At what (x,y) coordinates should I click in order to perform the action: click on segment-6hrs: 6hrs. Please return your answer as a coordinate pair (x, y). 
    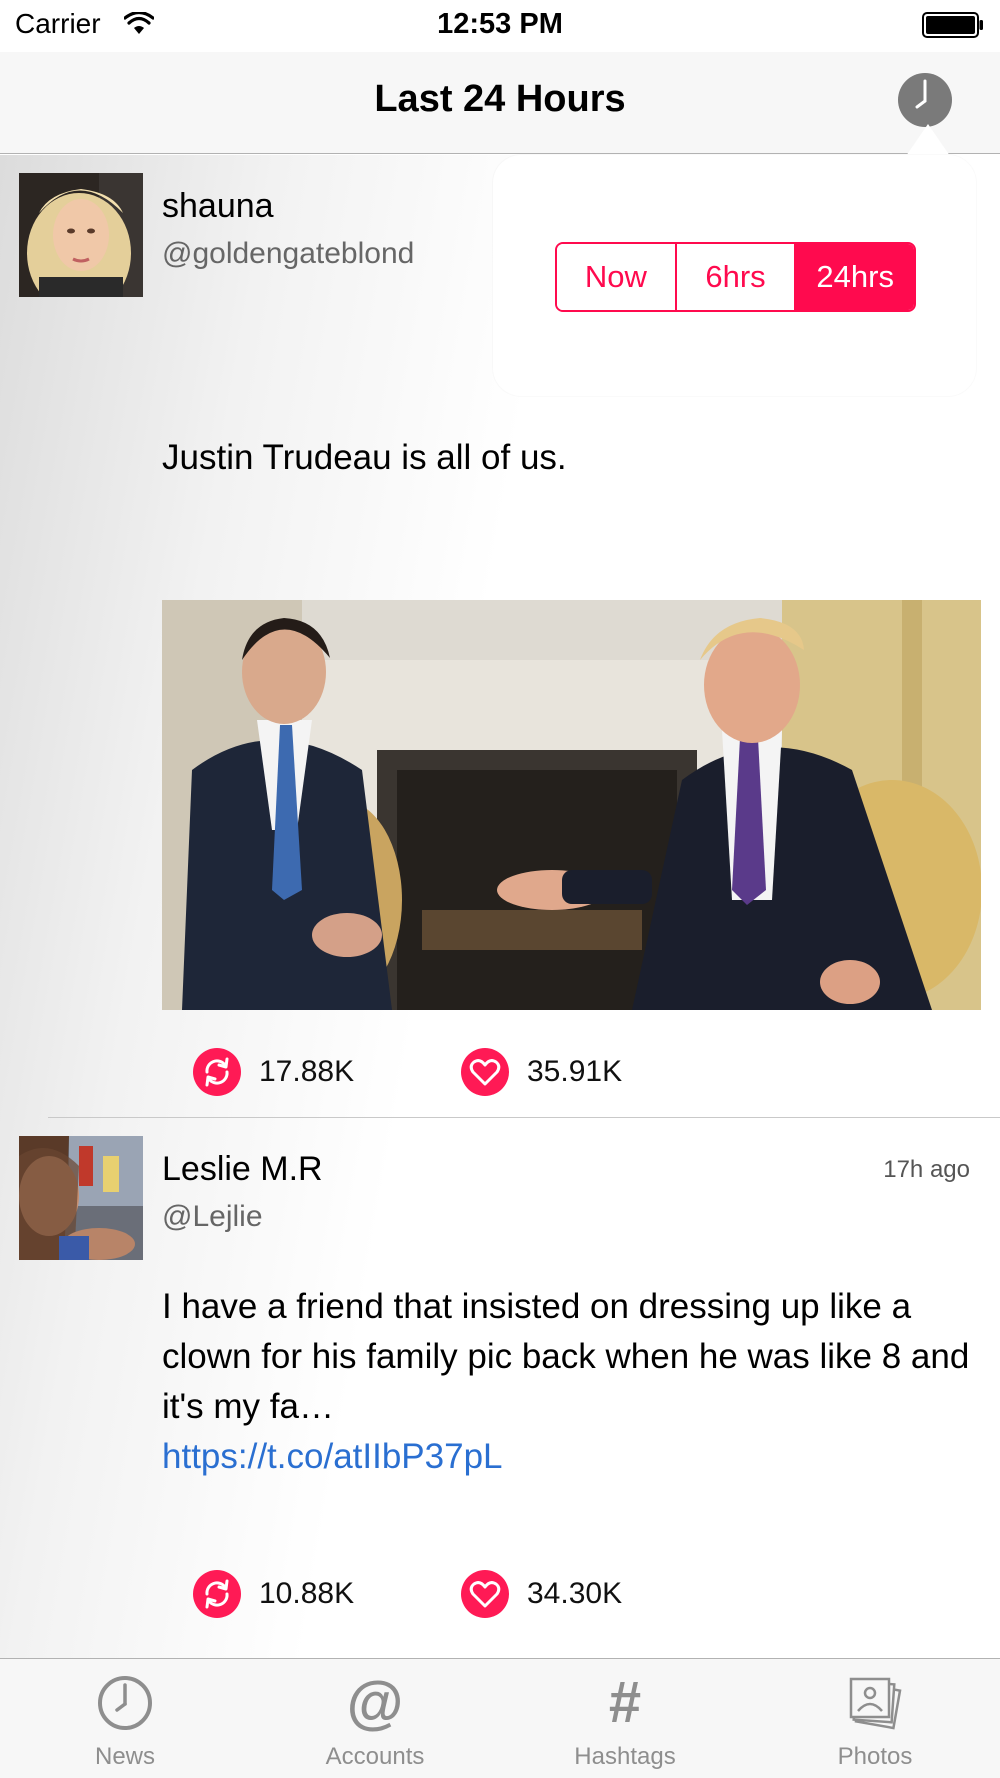
    Looking at the image, I should click on (736, 277).